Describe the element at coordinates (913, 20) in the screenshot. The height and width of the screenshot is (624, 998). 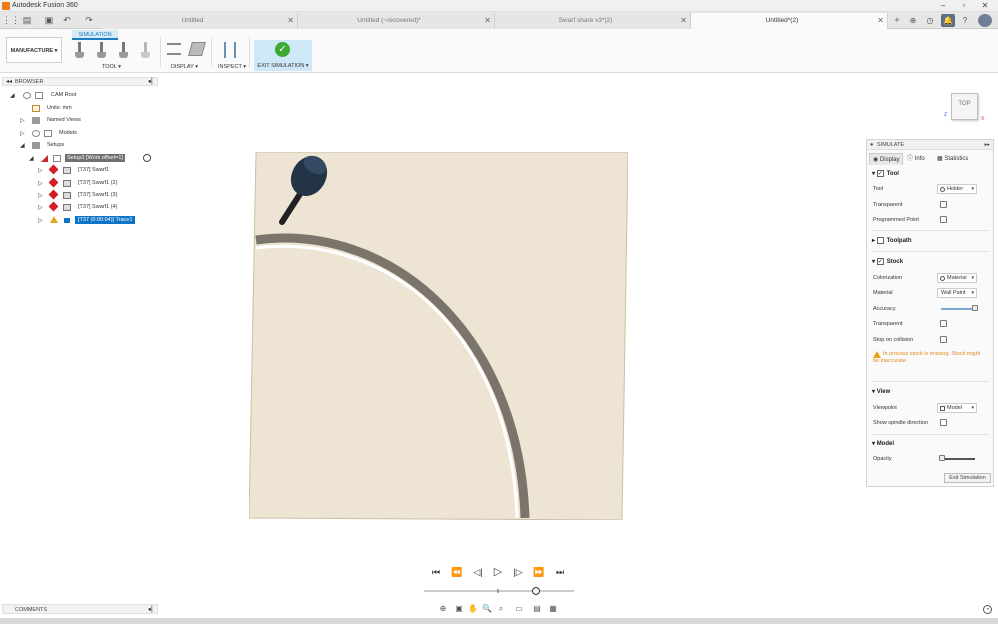
I see `extensions-icon: ⊕` at that location.